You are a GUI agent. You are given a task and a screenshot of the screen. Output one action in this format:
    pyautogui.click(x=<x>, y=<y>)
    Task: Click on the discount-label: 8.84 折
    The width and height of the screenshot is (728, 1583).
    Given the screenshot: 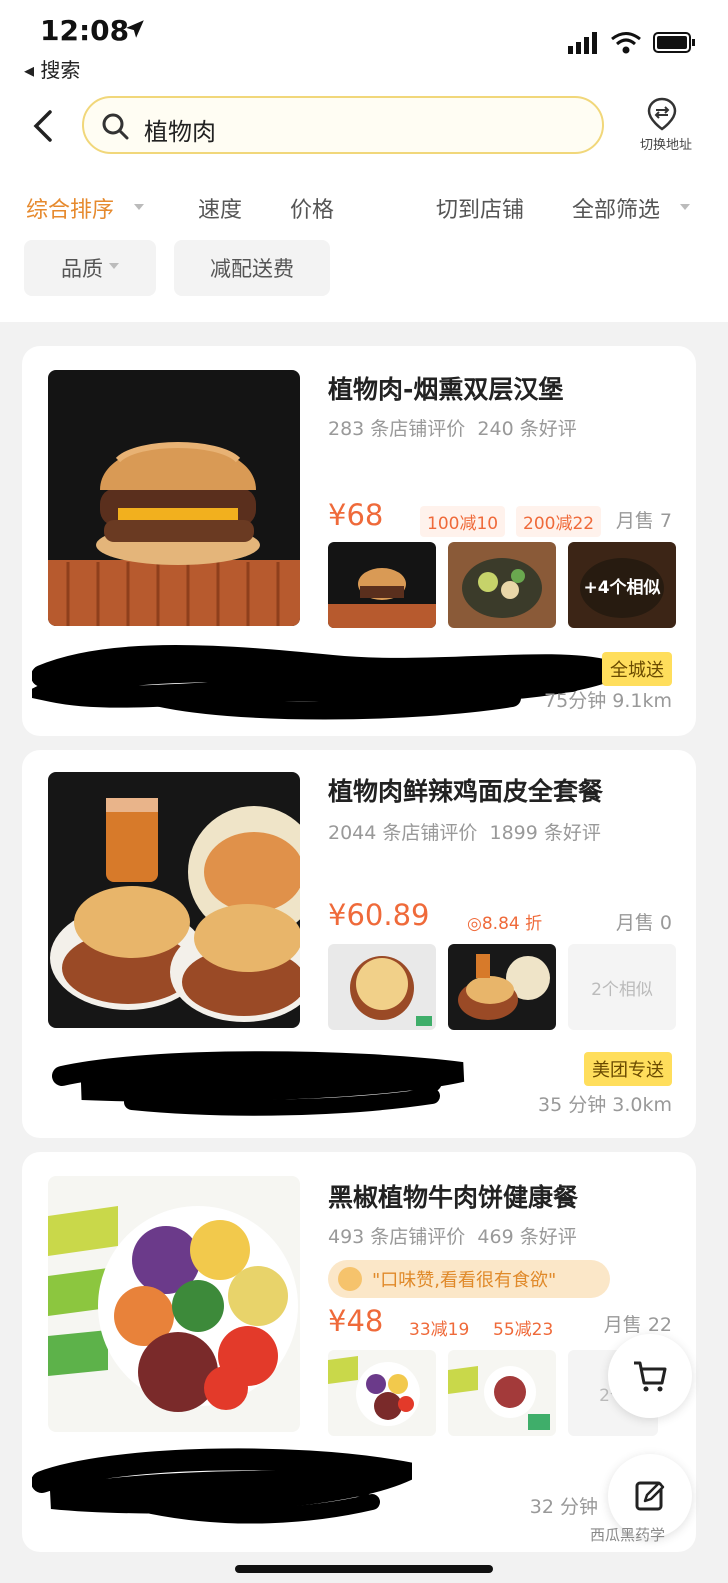 What is the action you would take?
    pyautogui.click(x=512, y=924)
    